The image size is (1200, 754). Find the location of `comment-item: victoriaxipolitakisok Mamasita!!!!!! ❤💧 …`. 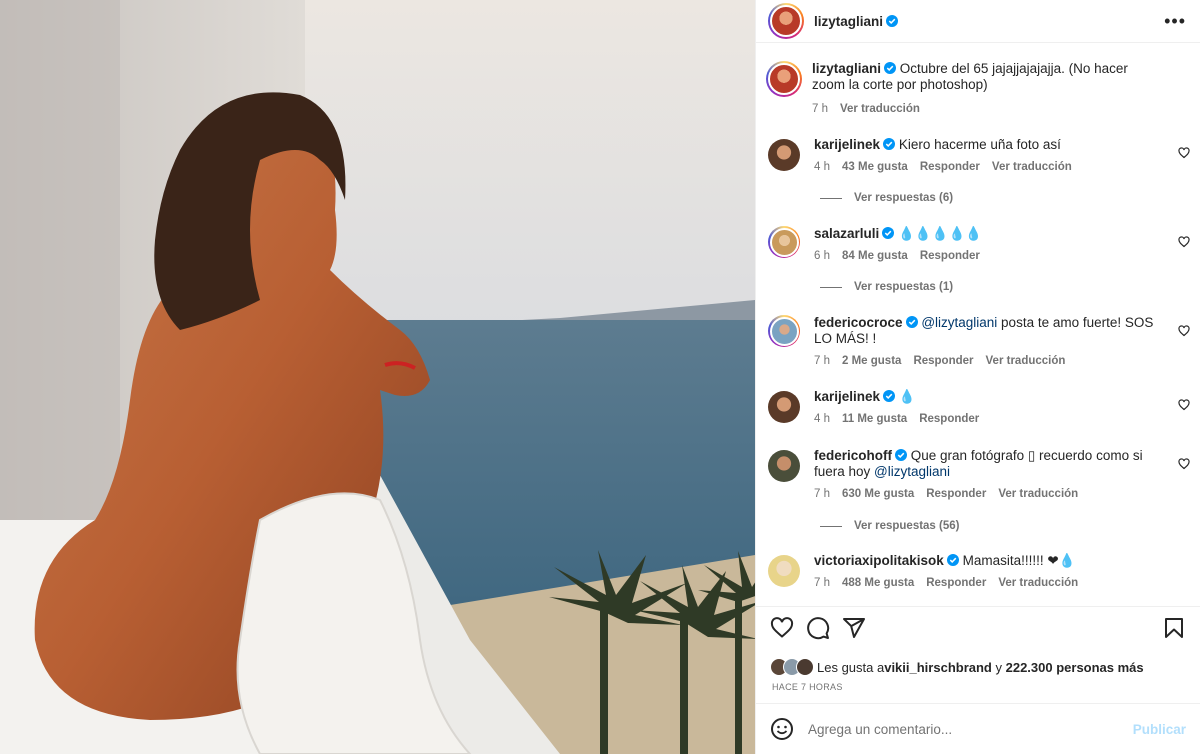

comment-item: victoriaxipolitakisok Mamasita!!!!!! ❤💧 … is located at coordinates (979, 572).